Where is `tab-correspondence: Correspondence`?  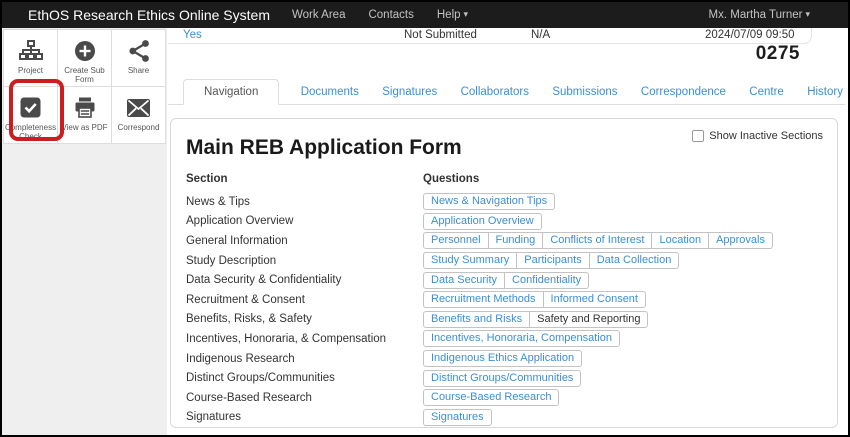
tab-correspondence: Correspondence is located at coordinates (683, 92).